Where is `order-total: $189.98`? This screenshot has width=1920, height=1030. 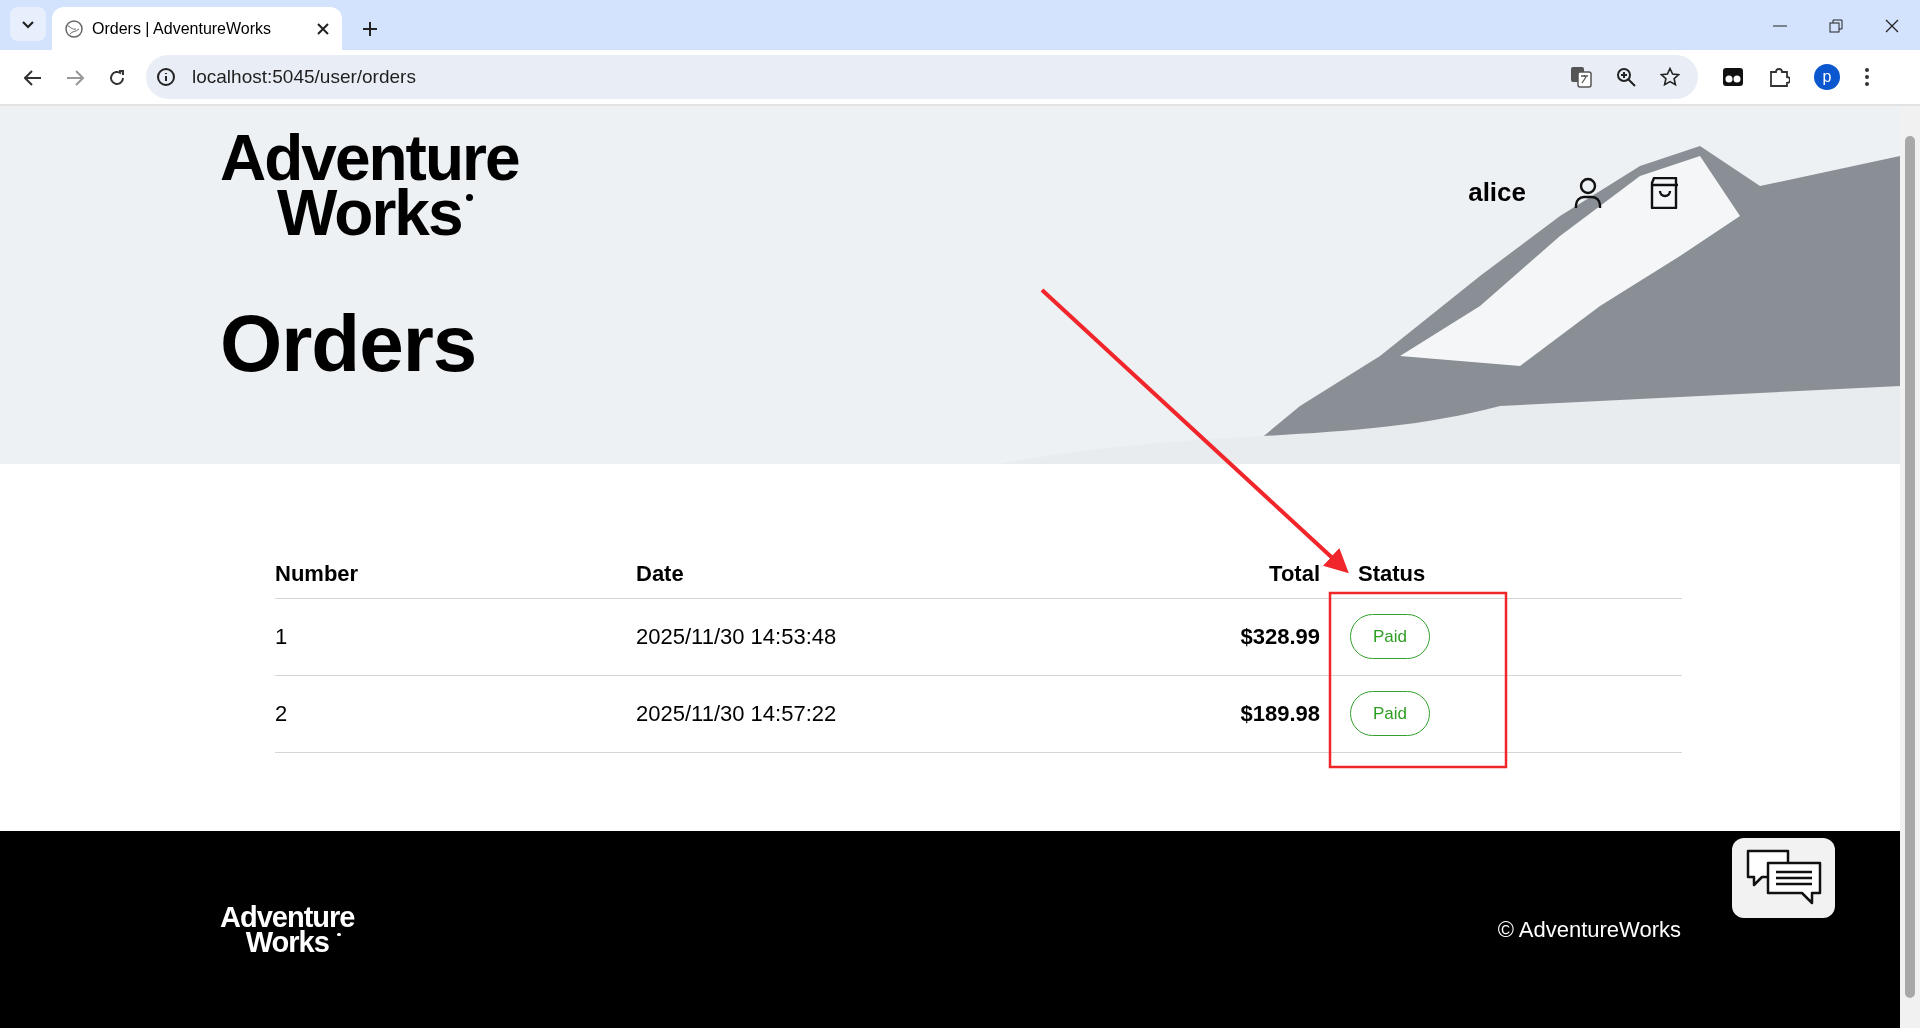 order-total: $189.98 is located at coordinates (1280, 713).